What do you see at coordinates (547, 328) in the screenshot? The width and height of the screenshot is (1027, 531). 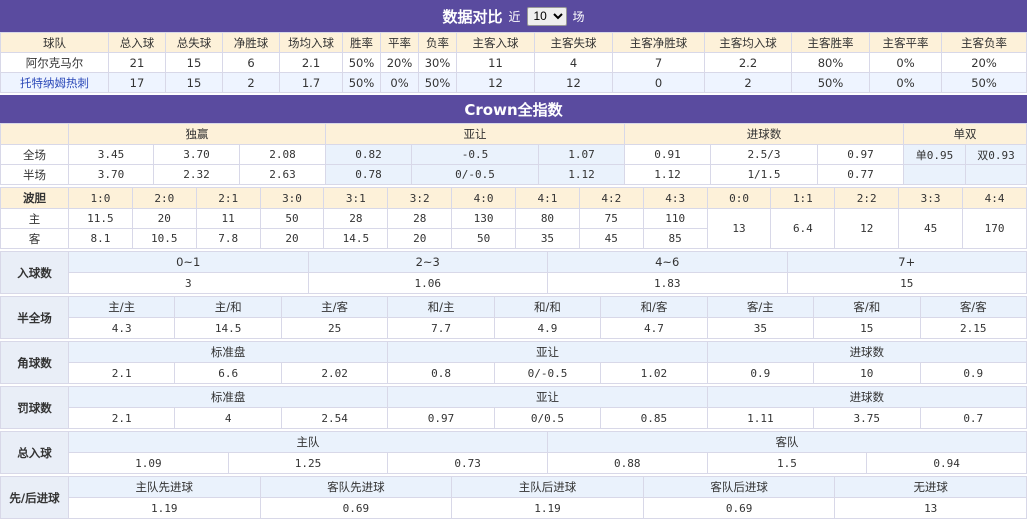 I see `htft-value: 4.9` at bounding box center [547, 328].